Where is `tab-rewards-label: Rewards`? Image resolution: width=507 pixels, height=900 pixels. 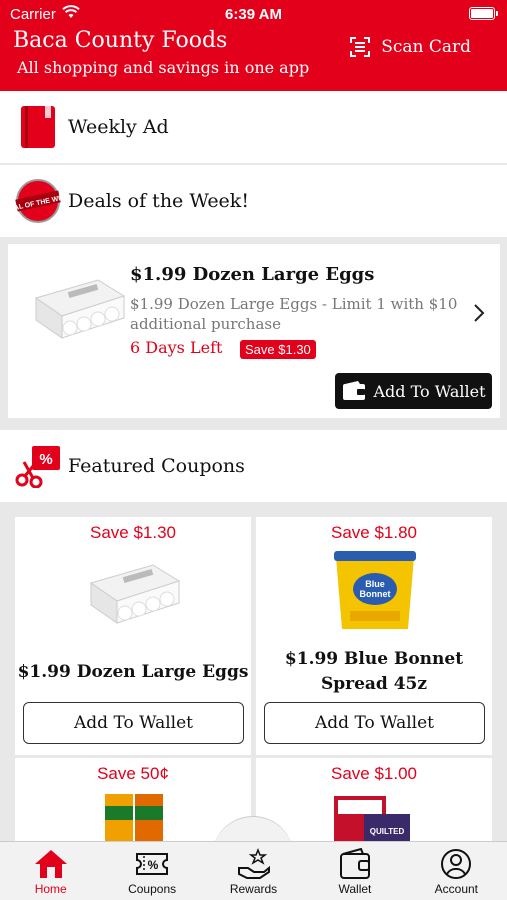 tab-rewards-label: Rewards is located at coordinates (253, 889).